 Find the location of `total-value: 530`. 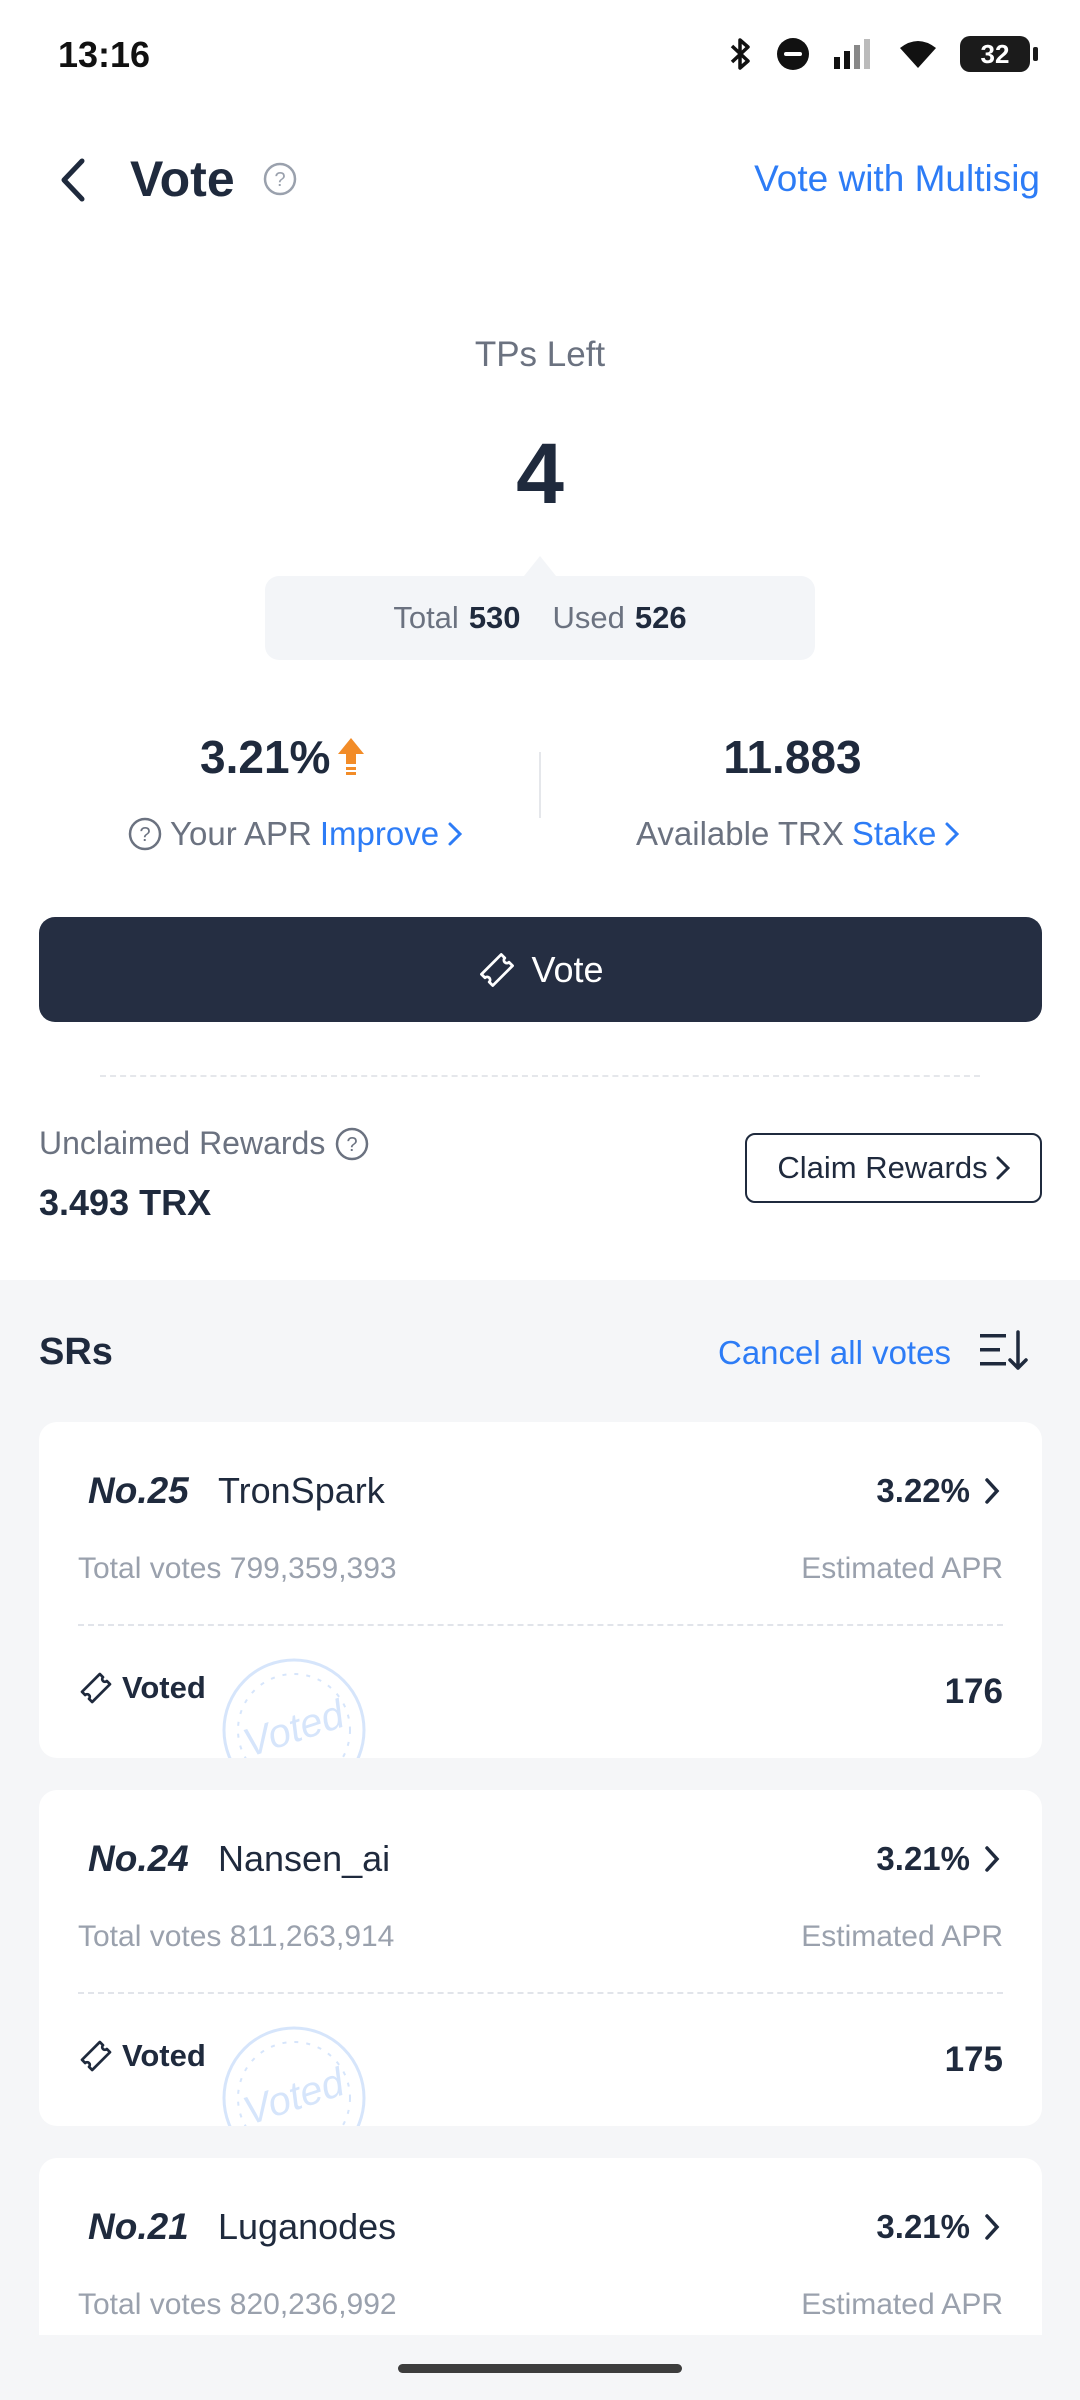

total-value: 530 is located at coordinates (494, 617).